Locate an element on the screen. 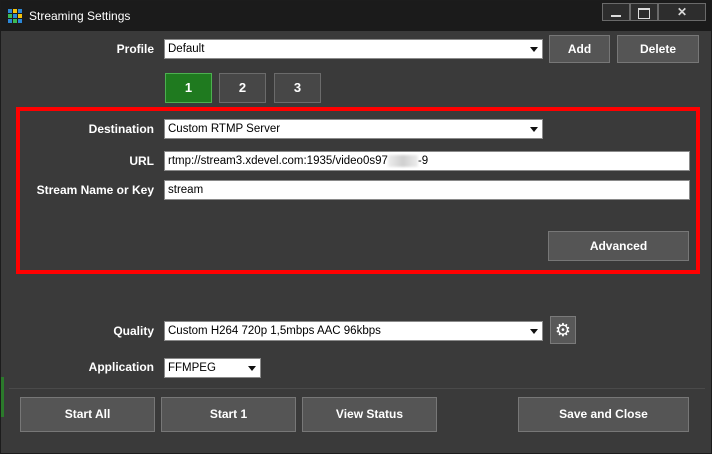  profile-select: Default is located at coordinates (353, 49).